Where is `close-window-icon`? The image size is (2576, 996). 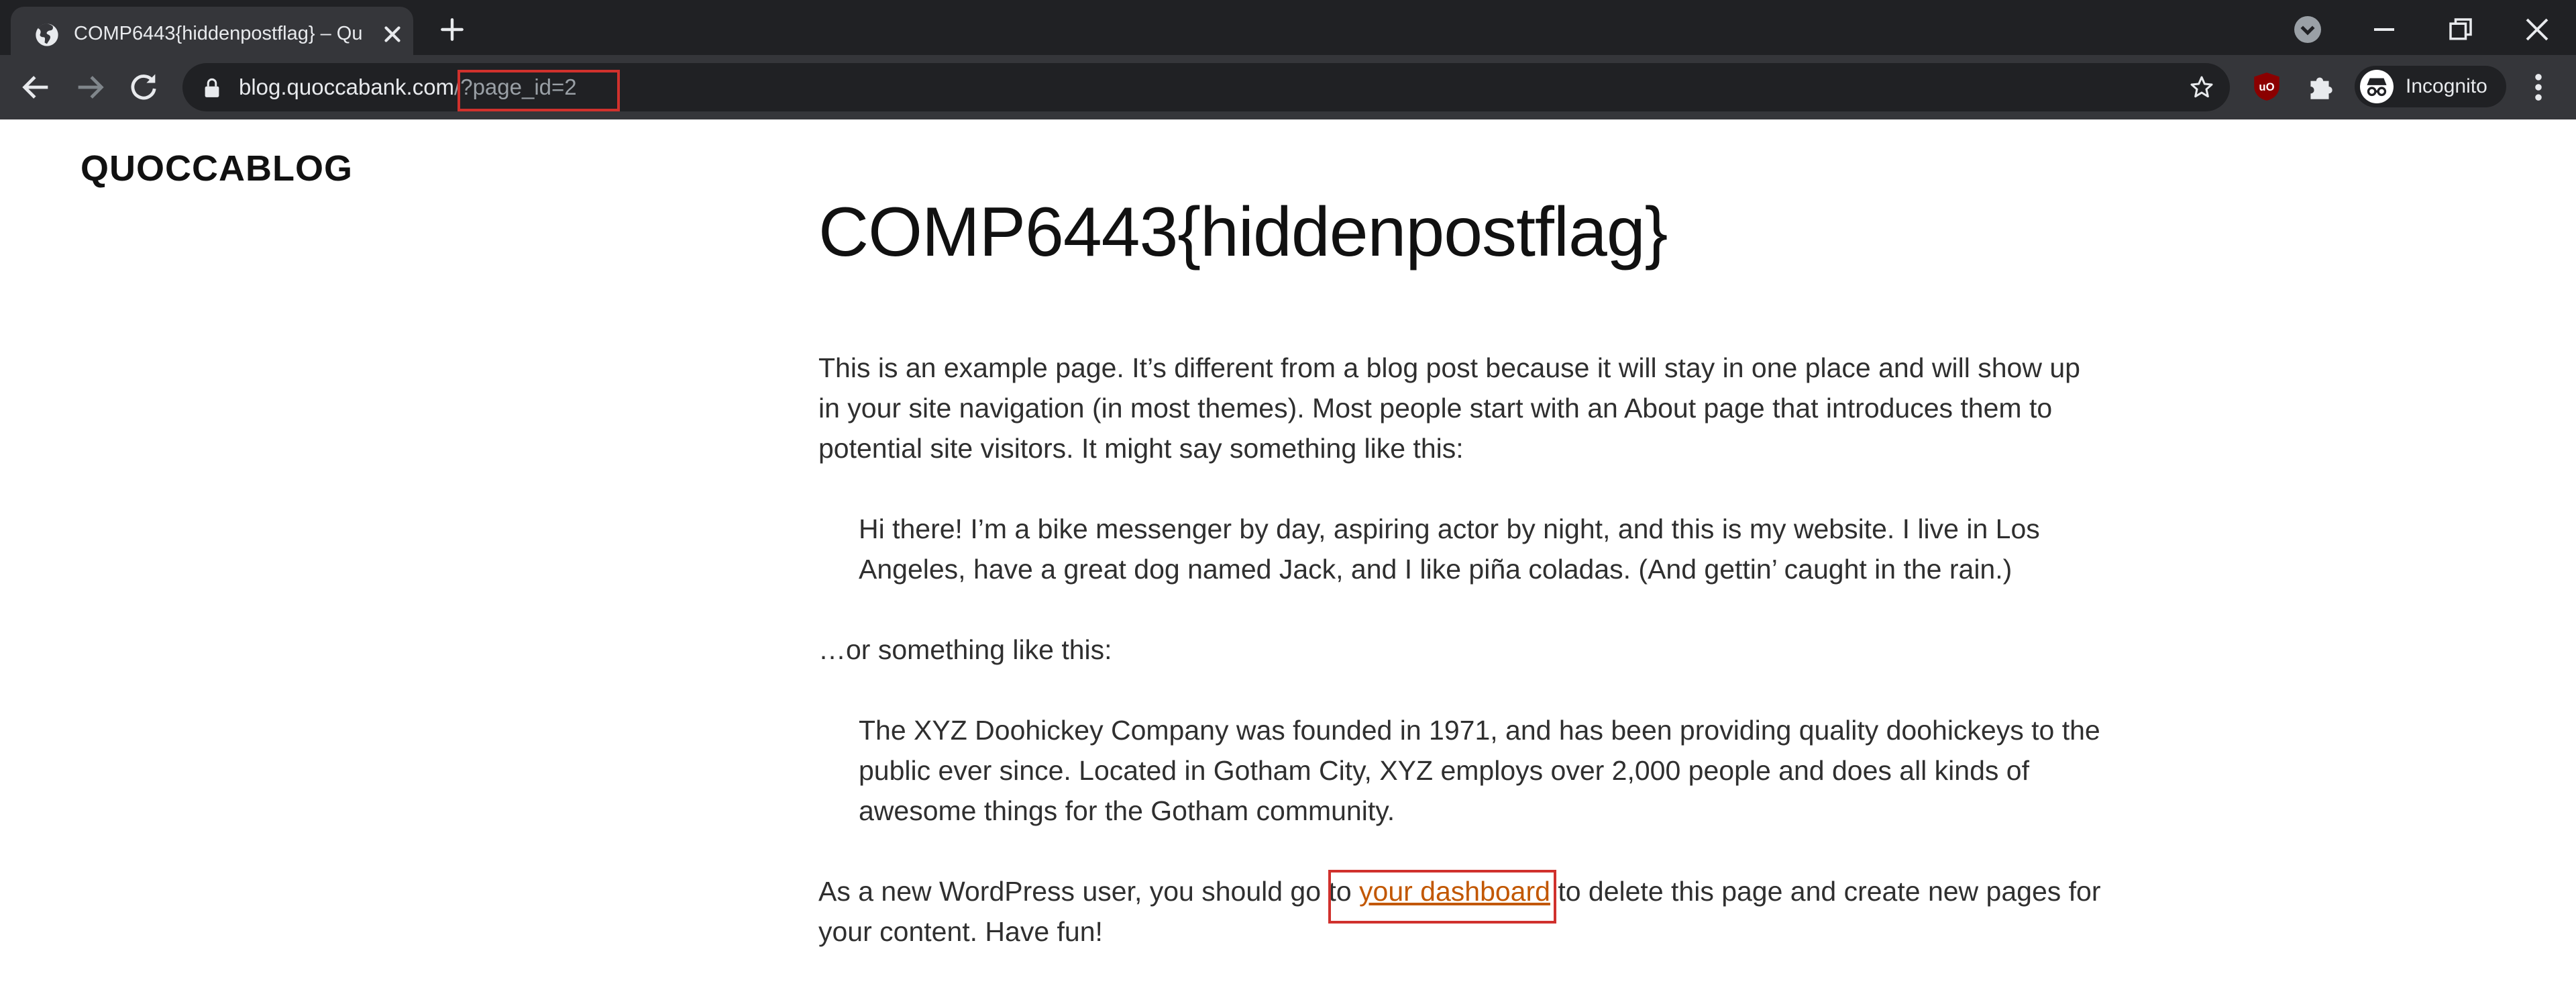 close-window-icon is located at coordinates (2537, 30).